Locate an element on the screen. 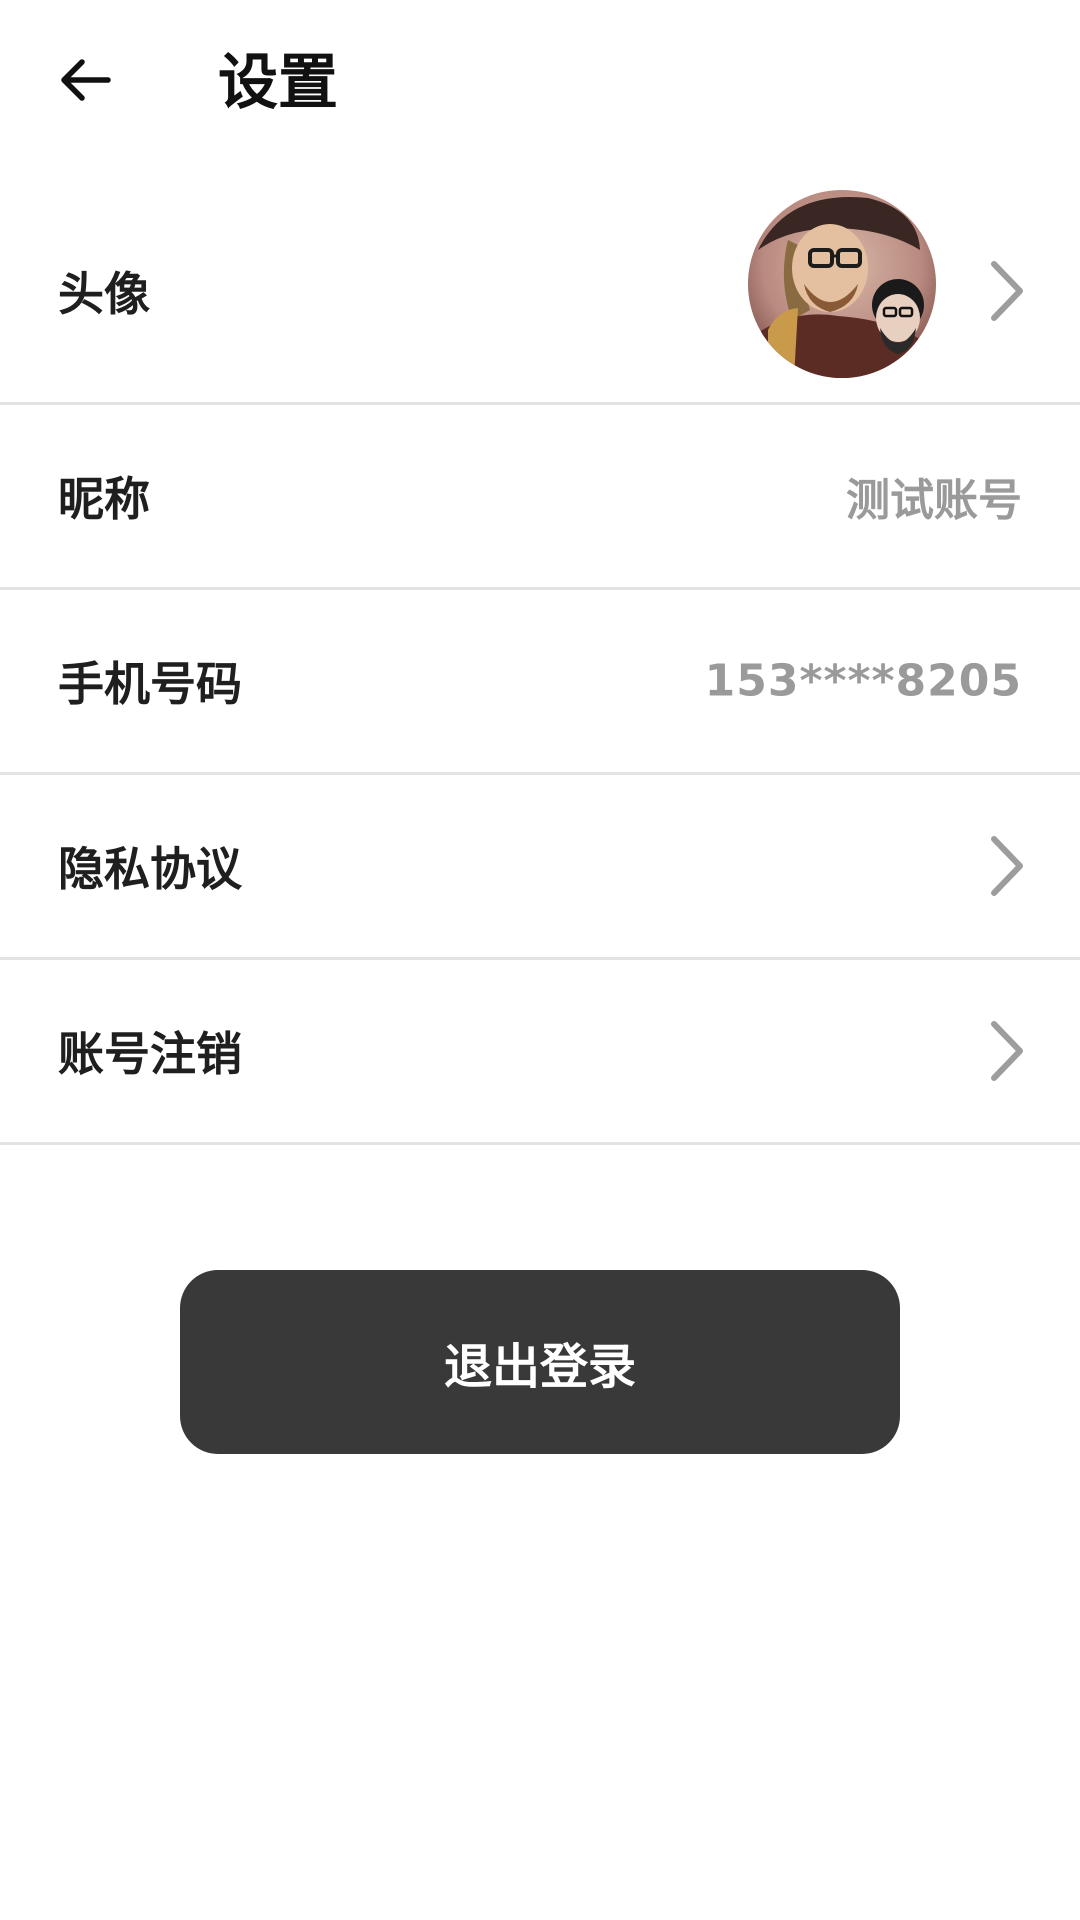 Image resolution: width=1080 pixels, height=1920 pixels. header: 设置 is located at coordinates (540, 85).